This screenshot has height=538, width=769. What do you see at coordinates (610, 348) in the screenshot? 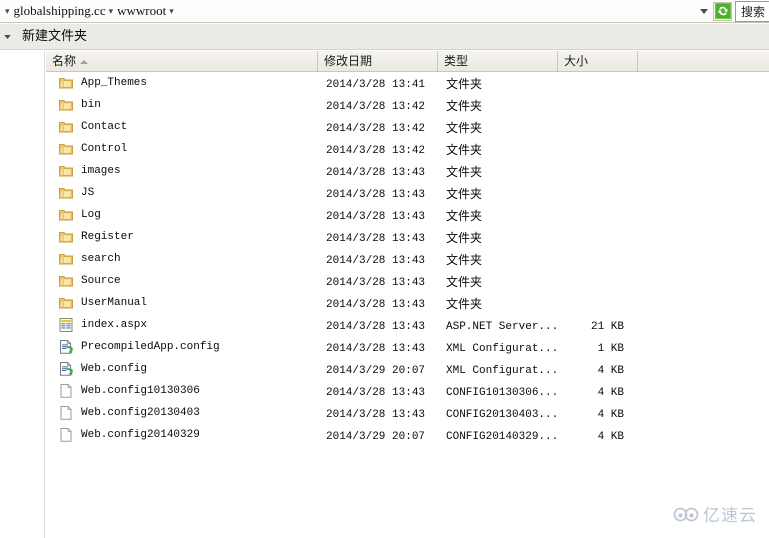
I see `file-size-label: 1 KB` at bounding box center [610, 348].